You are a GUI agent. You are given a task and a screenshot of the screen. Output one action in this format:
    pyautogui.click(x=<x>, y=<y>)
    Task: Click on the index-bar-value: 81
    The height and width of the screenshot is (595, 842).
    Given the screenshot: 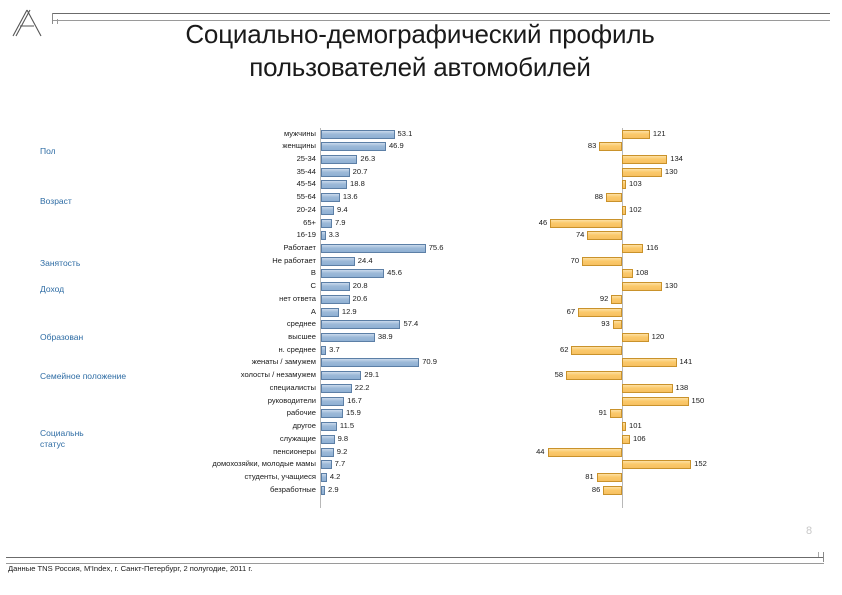 What is the action you would take?
    pyautogui.click(x=589, y=476)
    